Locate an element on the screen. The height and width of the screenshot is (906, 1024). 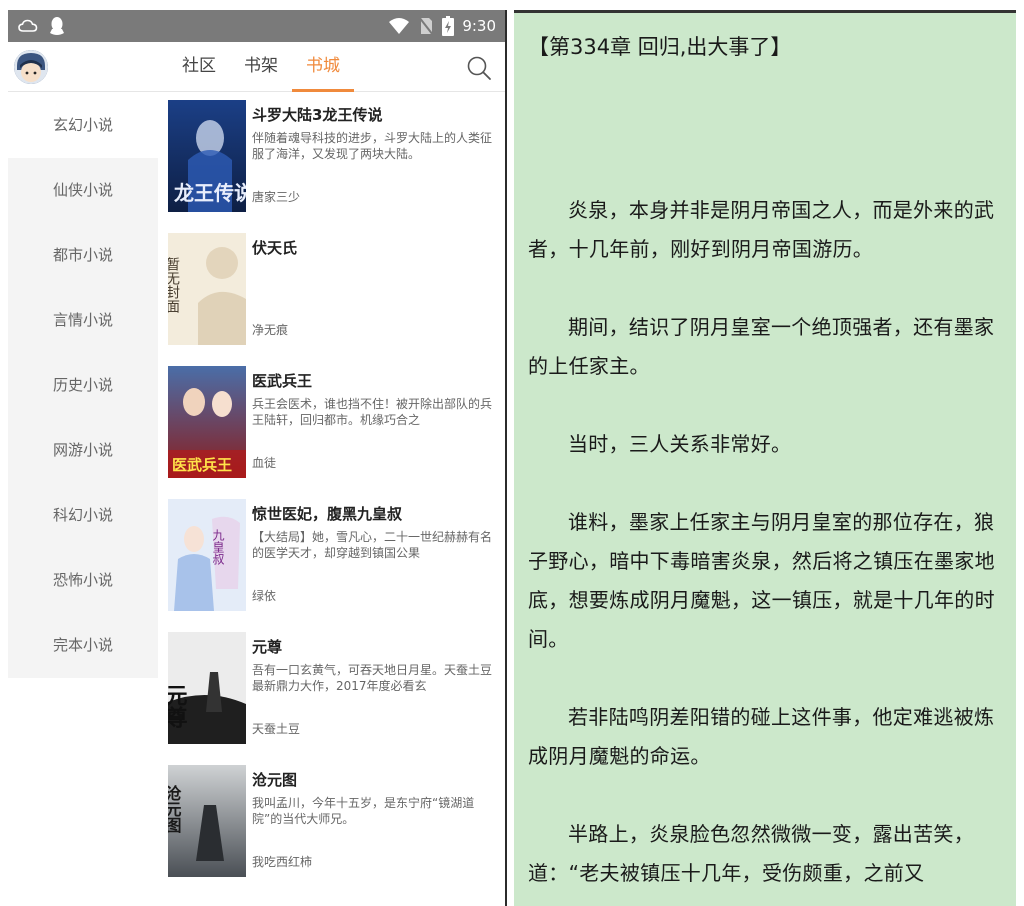
category-item-wanben: 完本小说 is located at coordinates (83, 645).